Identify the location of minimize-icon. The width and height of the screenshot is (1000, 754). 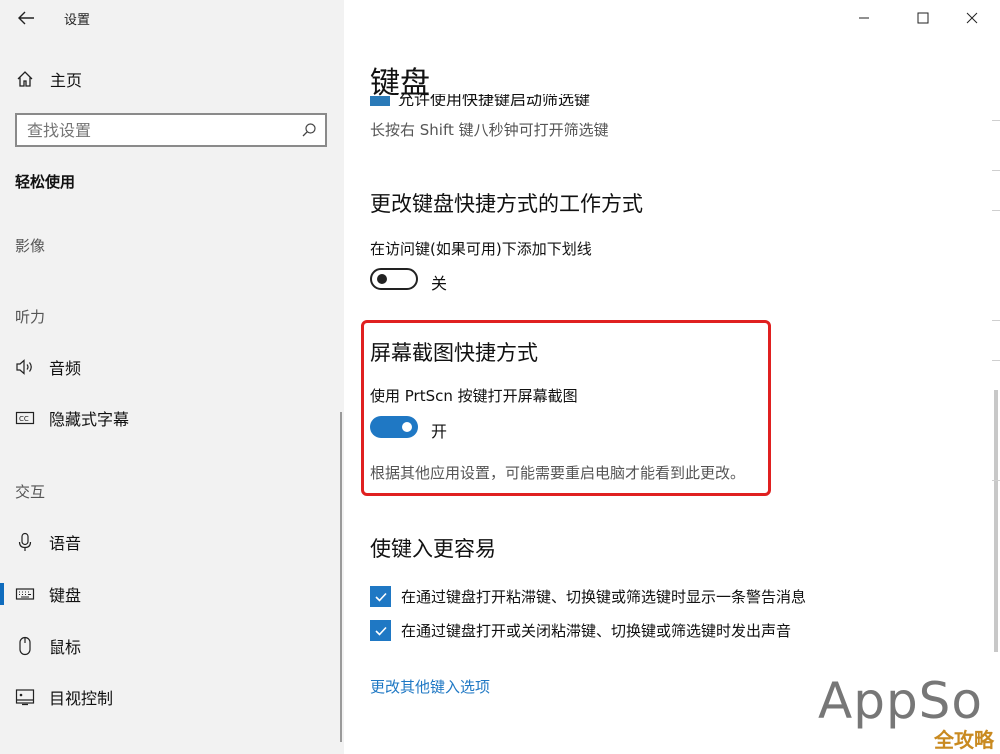
(864, 18).